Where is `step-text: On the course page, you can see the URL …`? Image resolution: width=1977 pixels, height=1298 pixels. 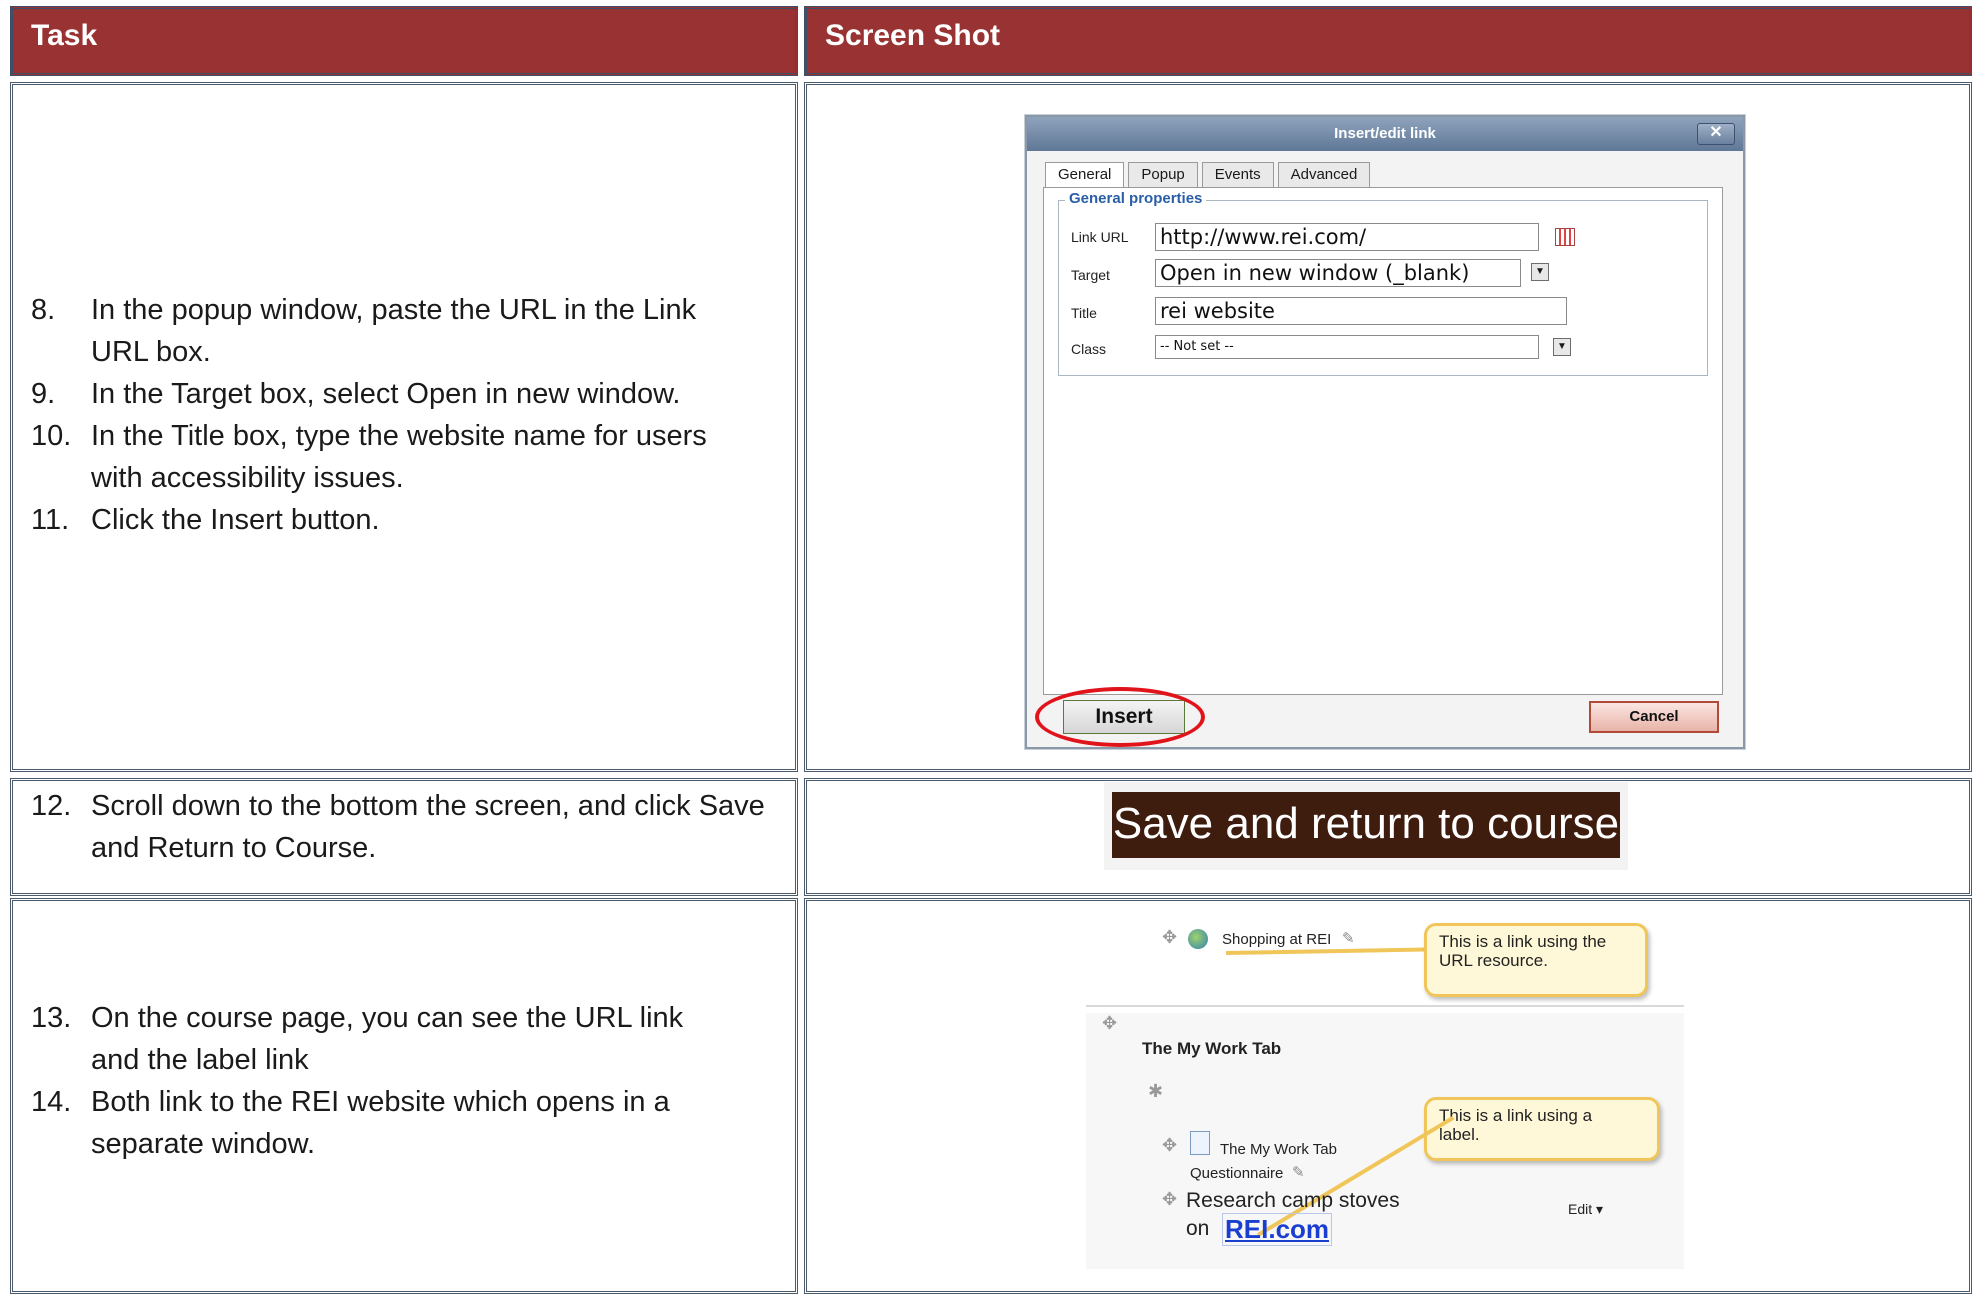 step-text: On the course page, you can see the URL … is located at coordinates (387, 1018).